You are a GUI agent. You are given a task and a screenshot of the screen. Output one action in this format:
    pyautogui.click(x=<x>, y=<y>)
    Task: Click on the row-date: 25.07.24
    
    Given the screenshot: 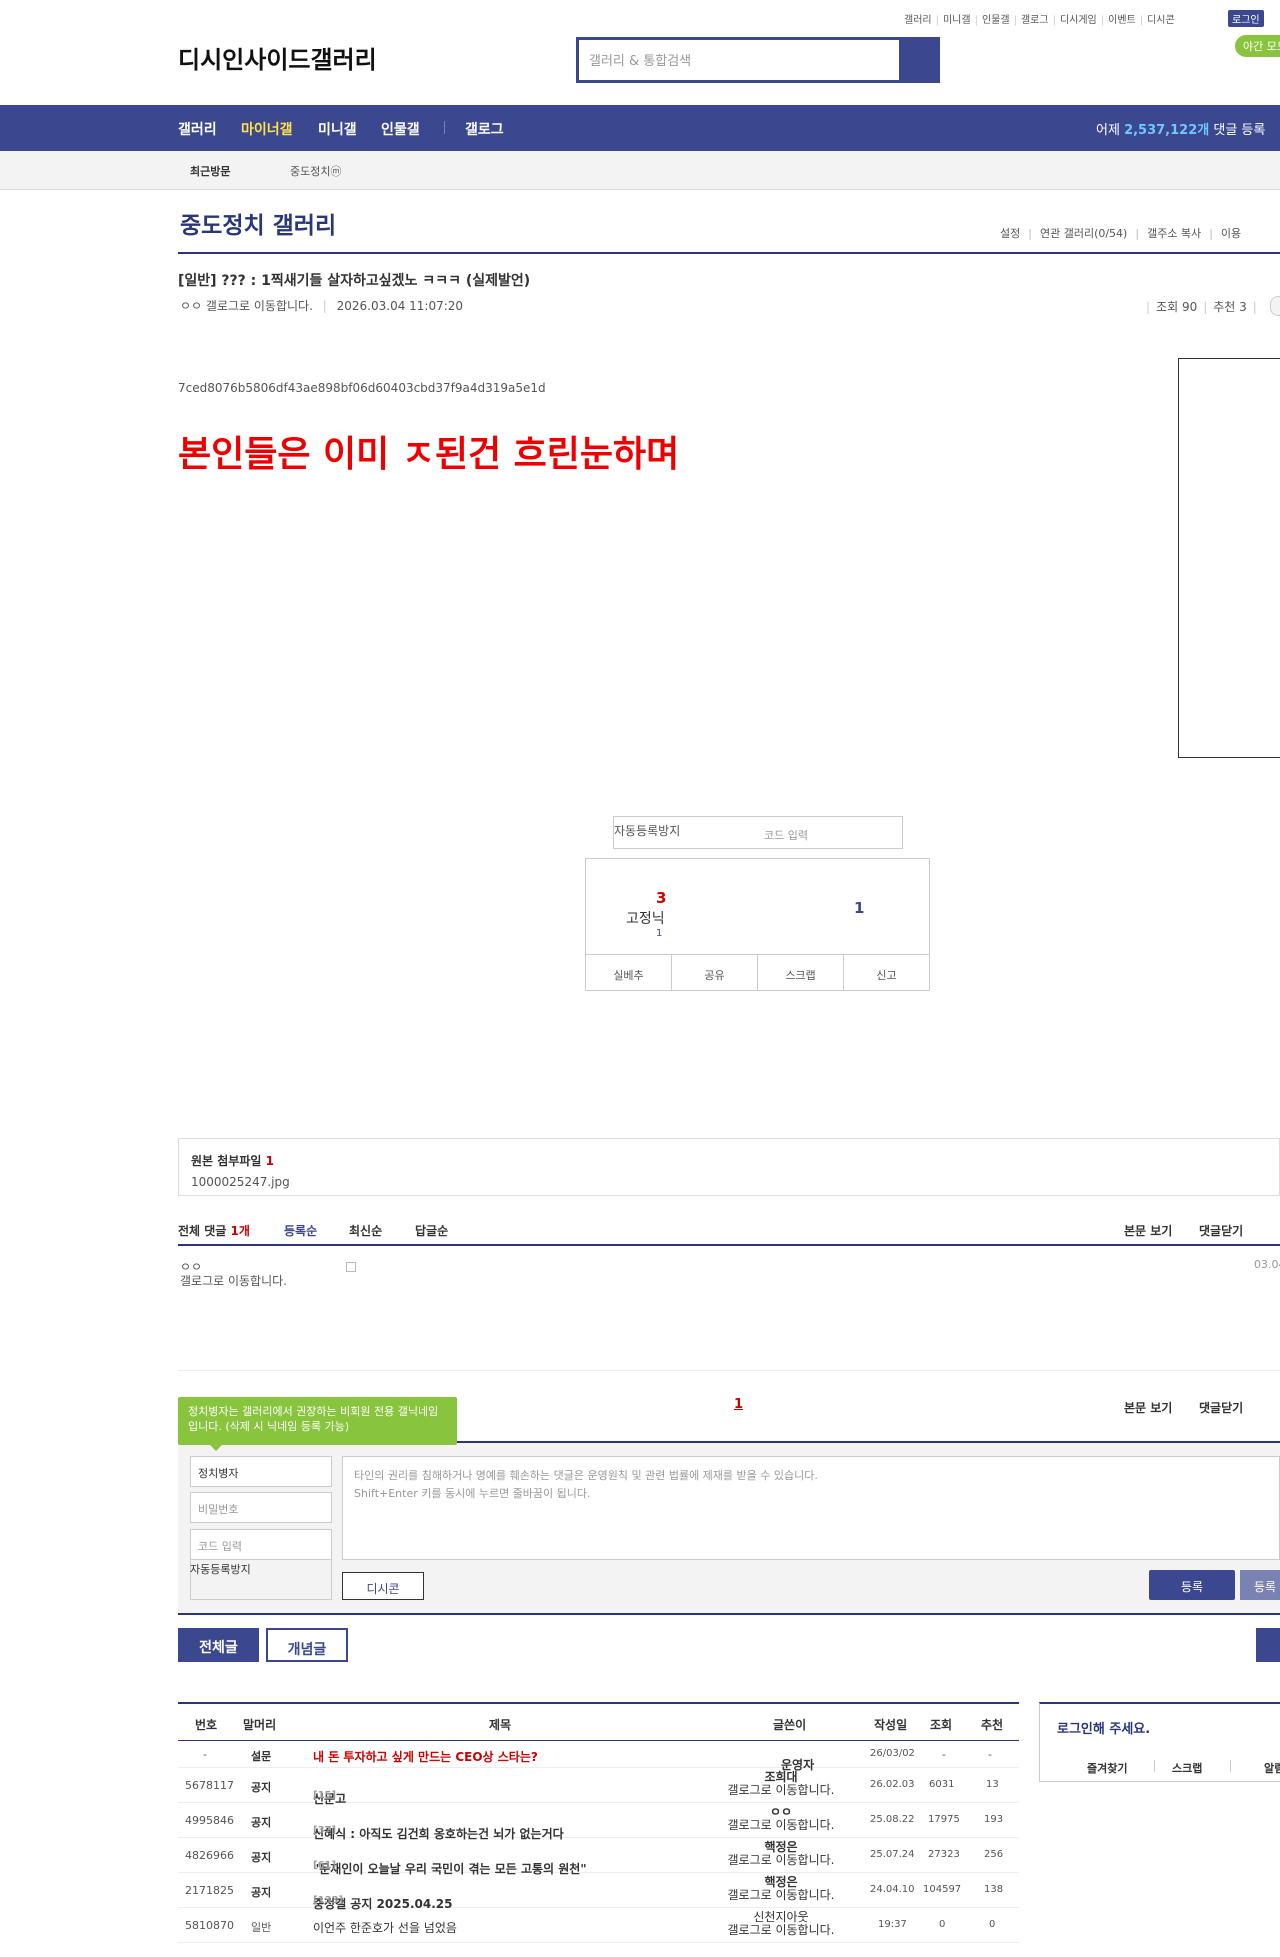 What is the action you would take?
    pyautogui.click(x=892, y=1854)
    